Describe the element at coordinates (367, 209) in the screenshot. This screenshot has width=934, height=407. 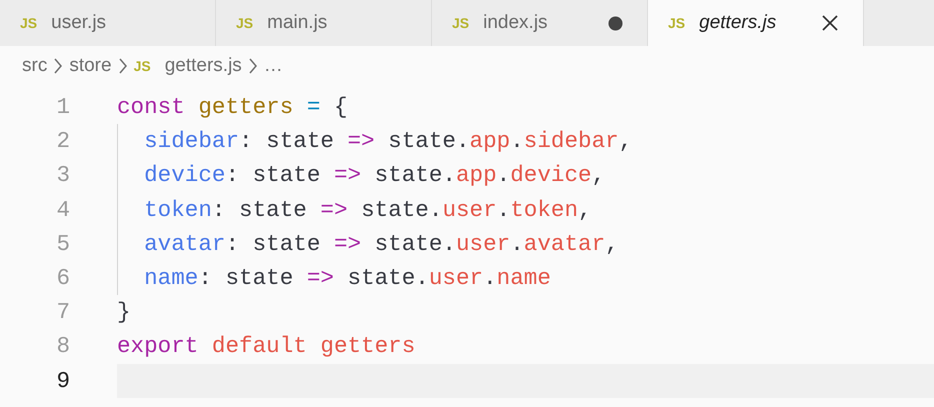
I see `code-line: token: state => state.user.token,` at that location.